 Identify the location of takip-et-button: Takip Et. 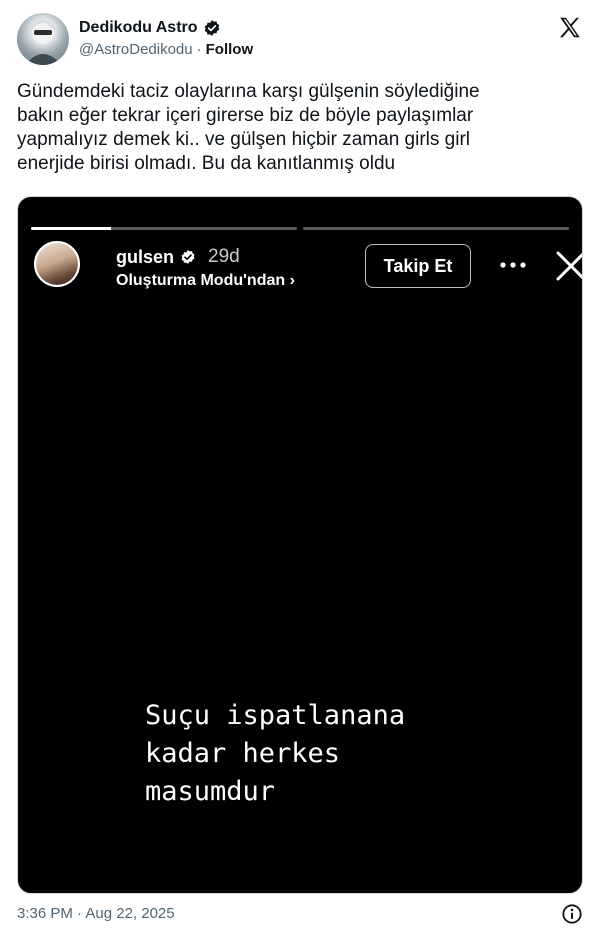
(418, 266).